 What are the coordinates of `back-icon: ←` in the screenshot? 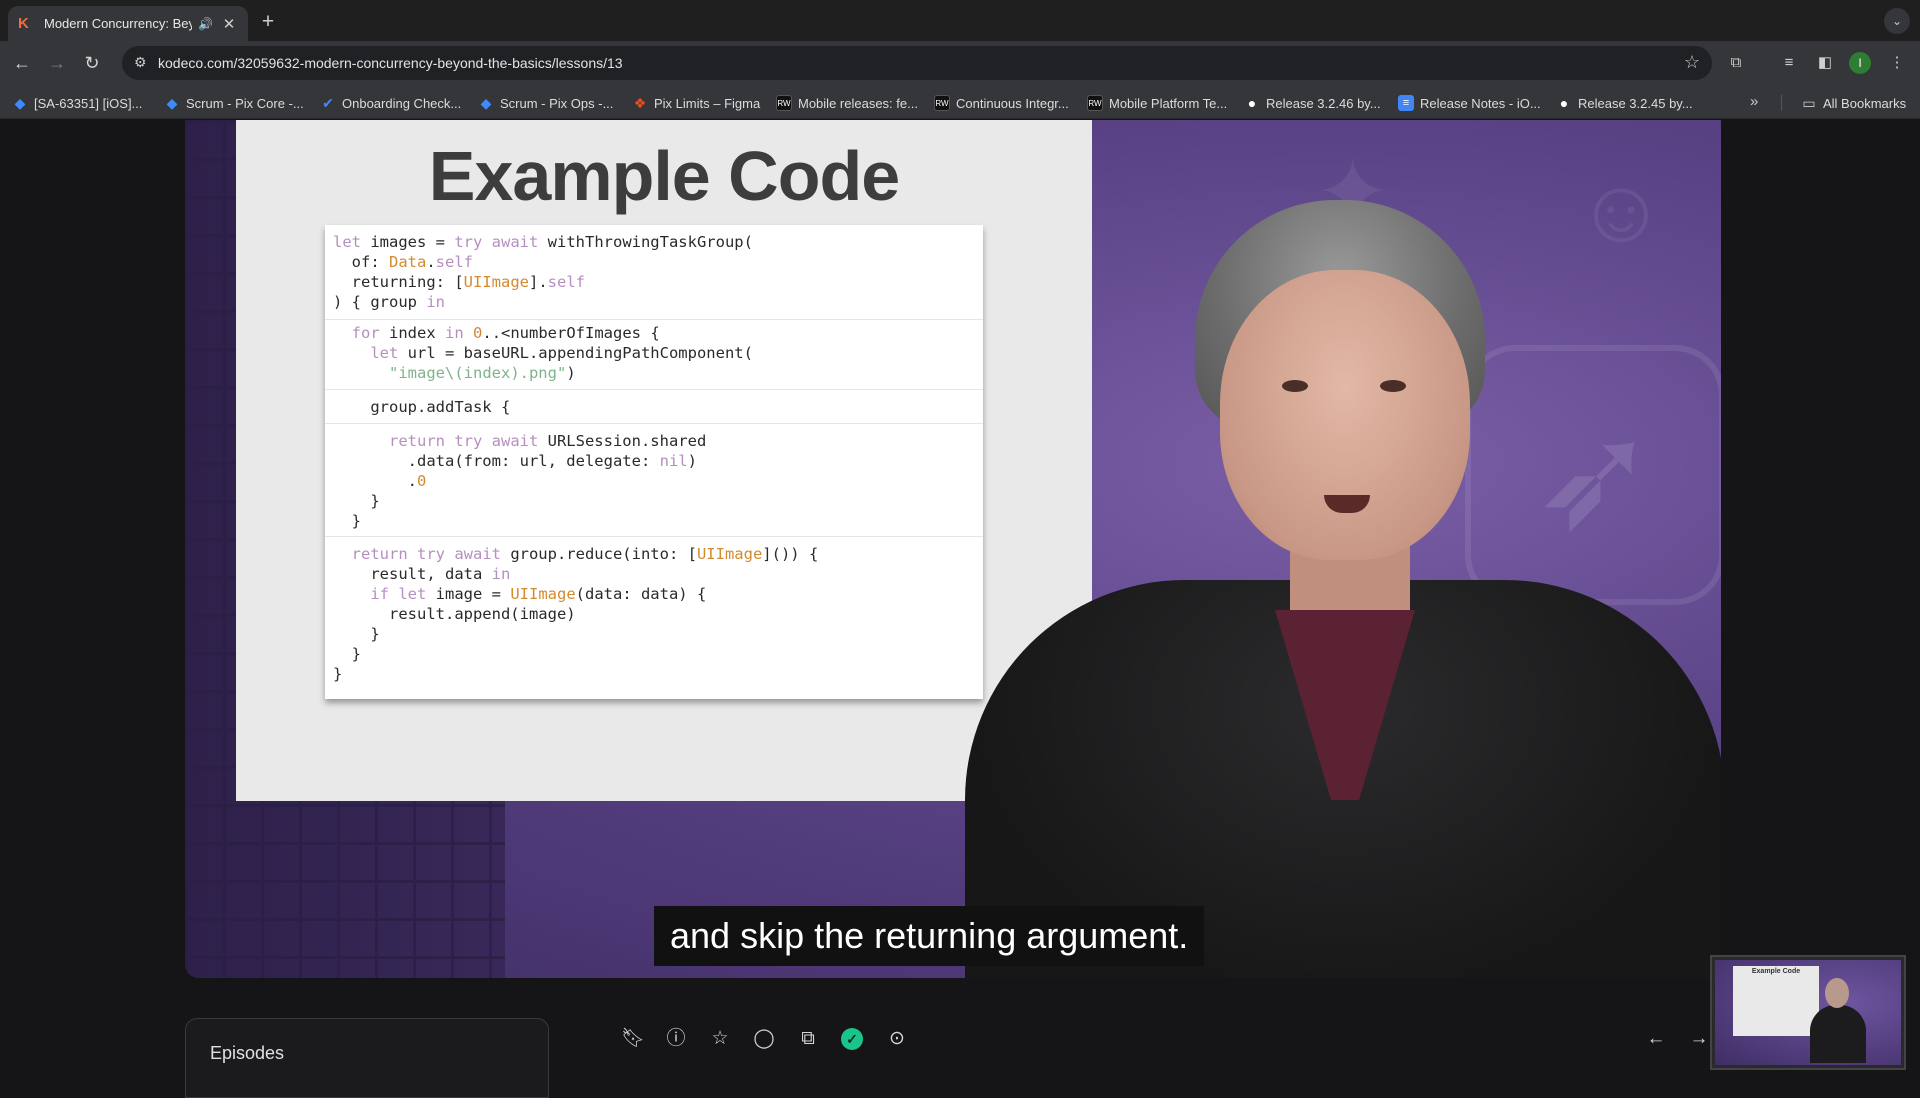 It's located at (22, 63).